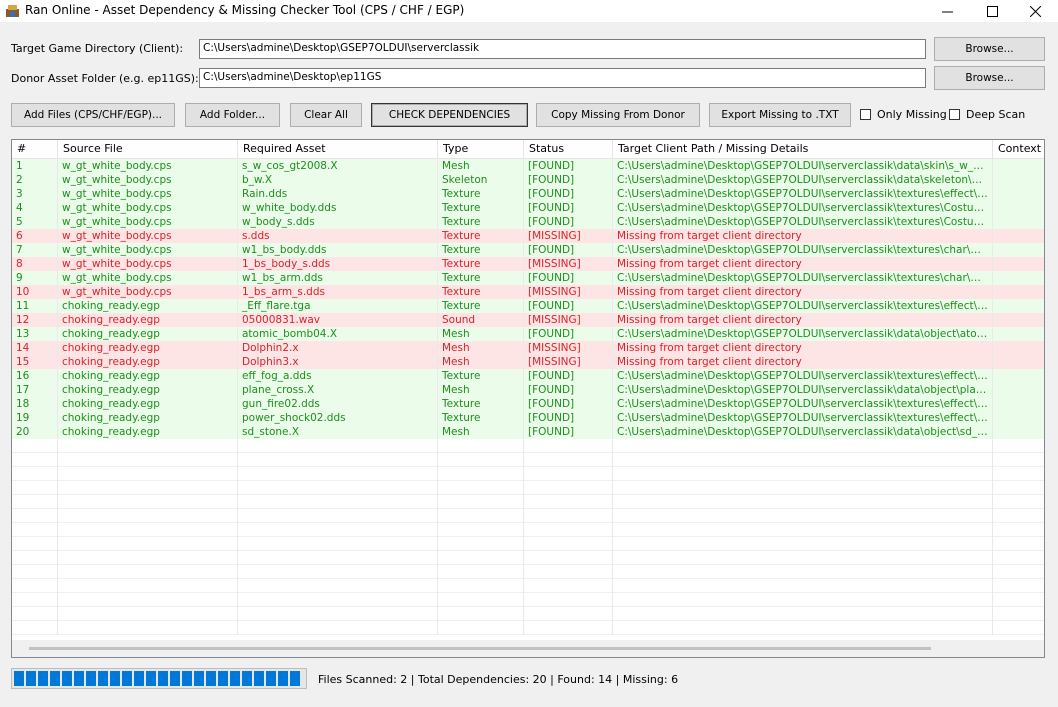  I want to click on table-cell: sd_stone.X, so click(338, 432).